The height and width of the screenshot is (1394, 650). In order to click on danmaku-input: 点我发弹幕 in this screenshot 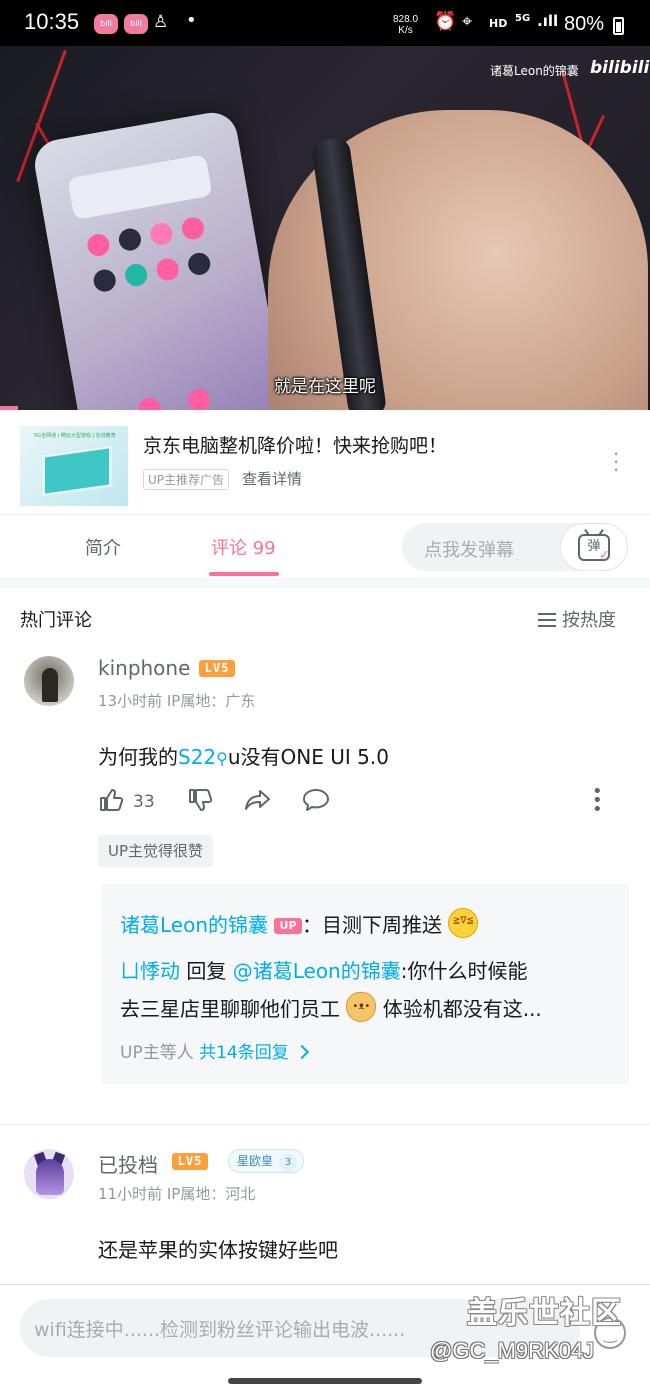, I will do `click(469, 549)`.